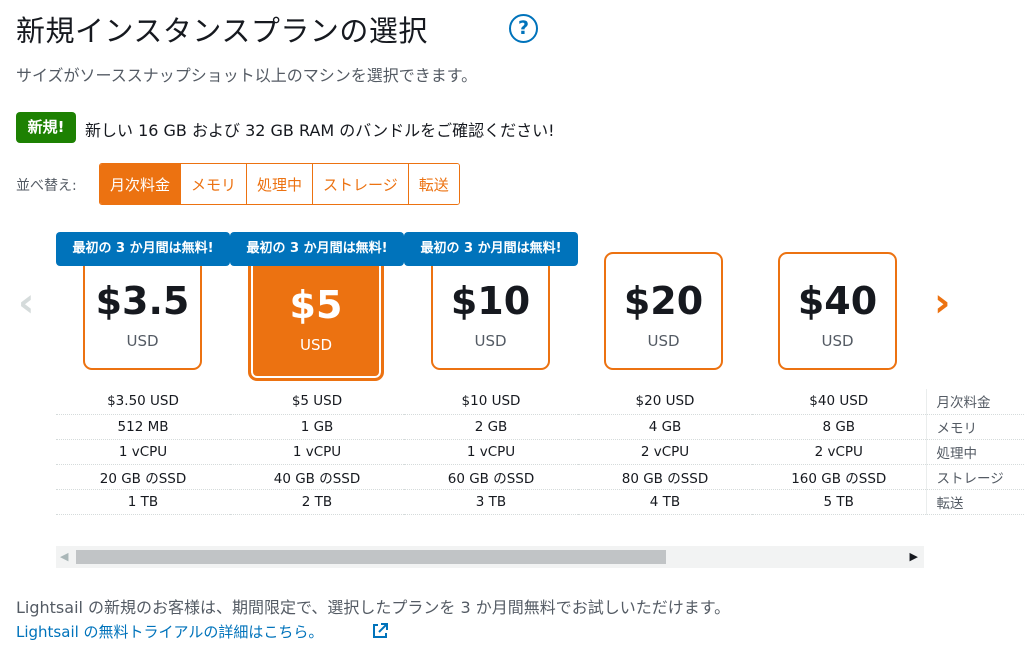 The height and width of the screenshot is (653, 1024). I want to click on table-row: 512 MB 1 GB 2 GB 4 GB 8 GB メモリ, so click(540, 427).